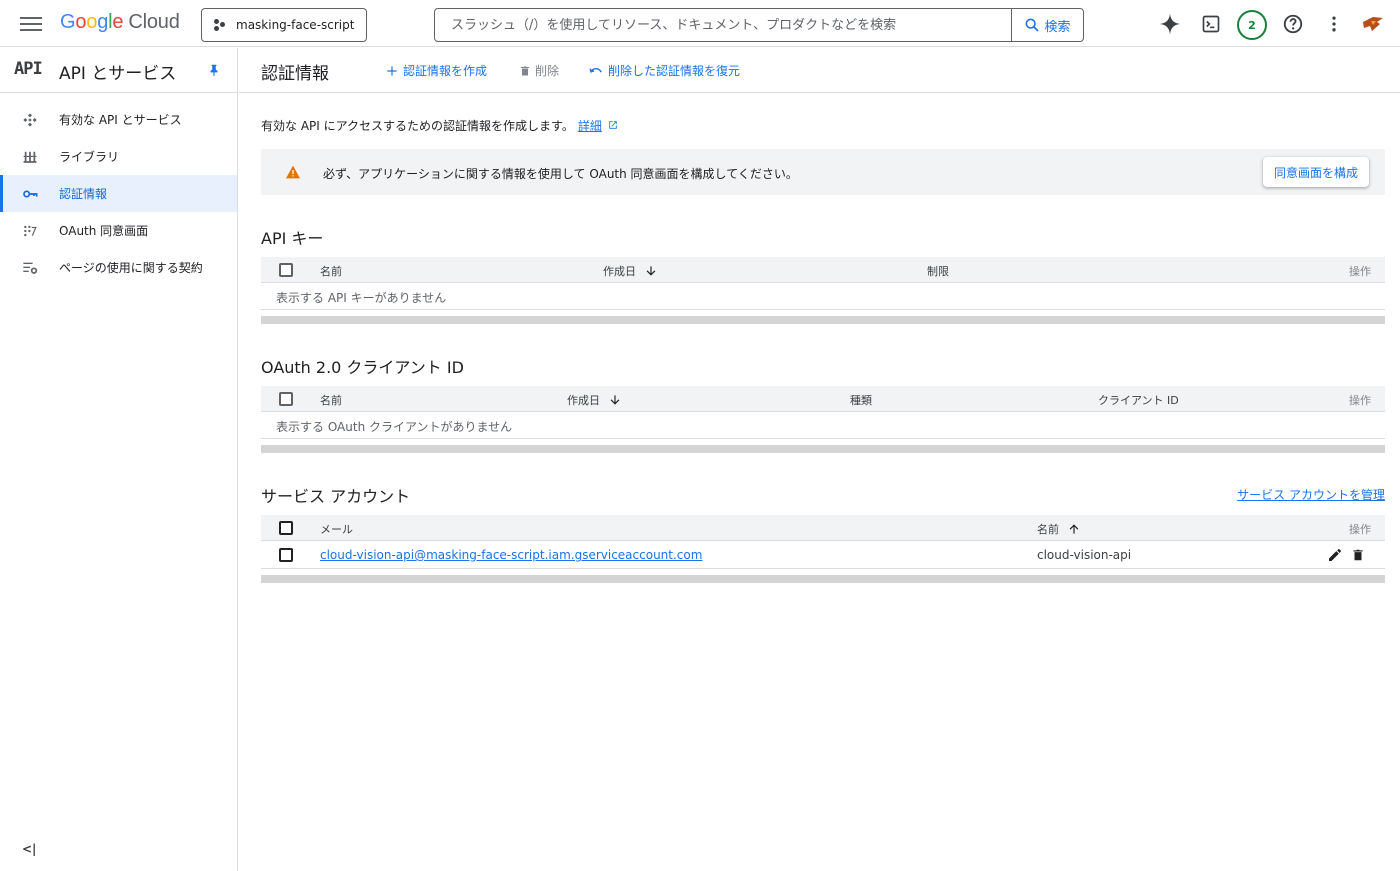 This screenshot has width=1400, height=871. What do you see at coordinates (29, 849) in the screenshot?
I see `collapse-sidebar-button: <|` at bounding box center [29, 849].